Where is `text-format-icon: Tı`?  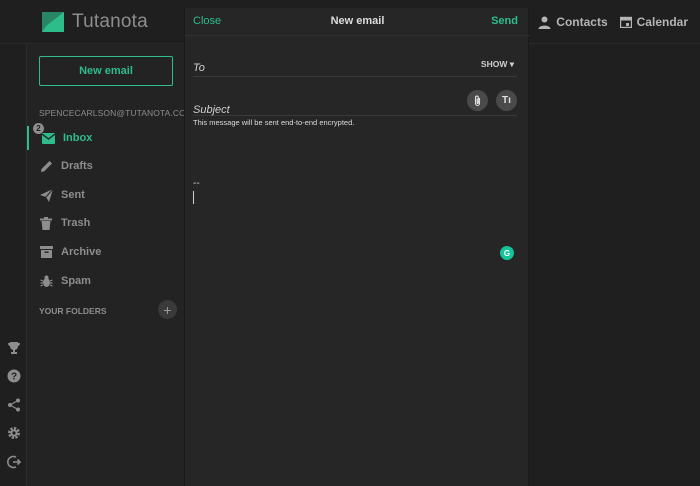
text-format-icon: Tı is located at coordinates (506, 100).